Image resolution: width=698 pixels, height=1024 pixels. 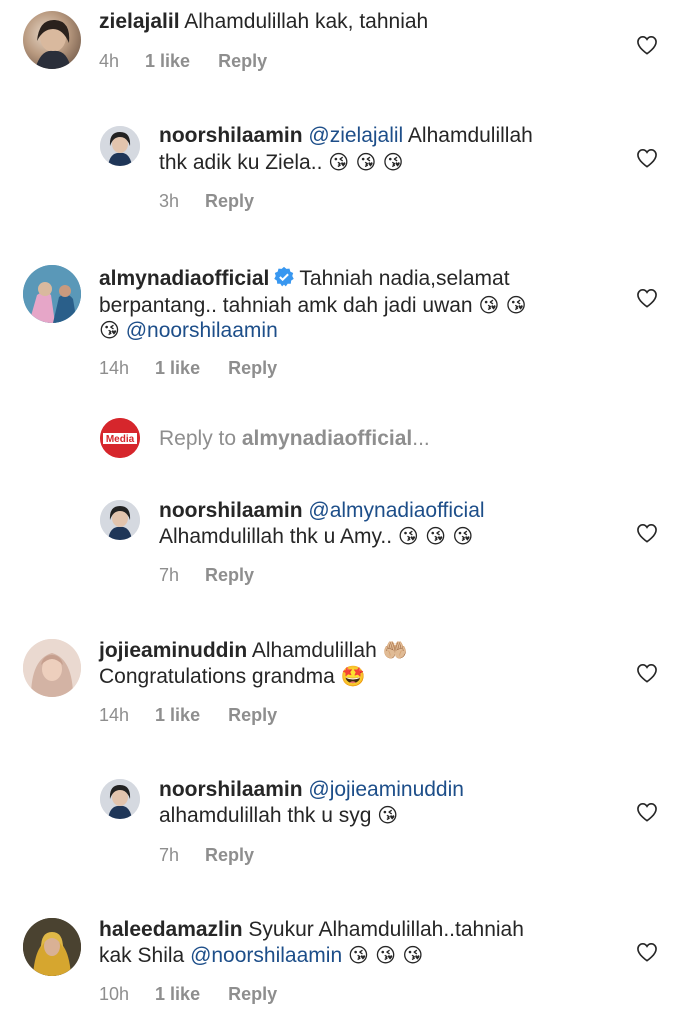 I want to click on comment-text: zielajalil Alhamdulillah kak, tahniah, so click(x=263, y=21).